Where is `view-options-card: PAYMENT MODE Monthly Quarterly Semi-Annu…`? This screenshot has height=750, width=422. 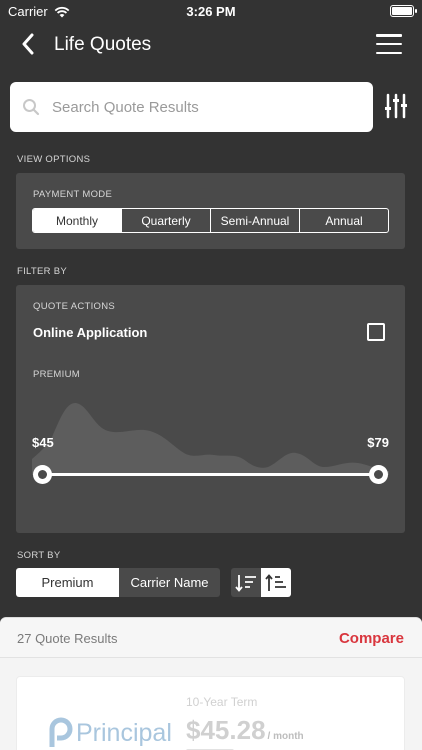 view-options-card: PAYMENT MODE Monthly Quarterly Semi-Annu… is located at coordinates (210, 211).